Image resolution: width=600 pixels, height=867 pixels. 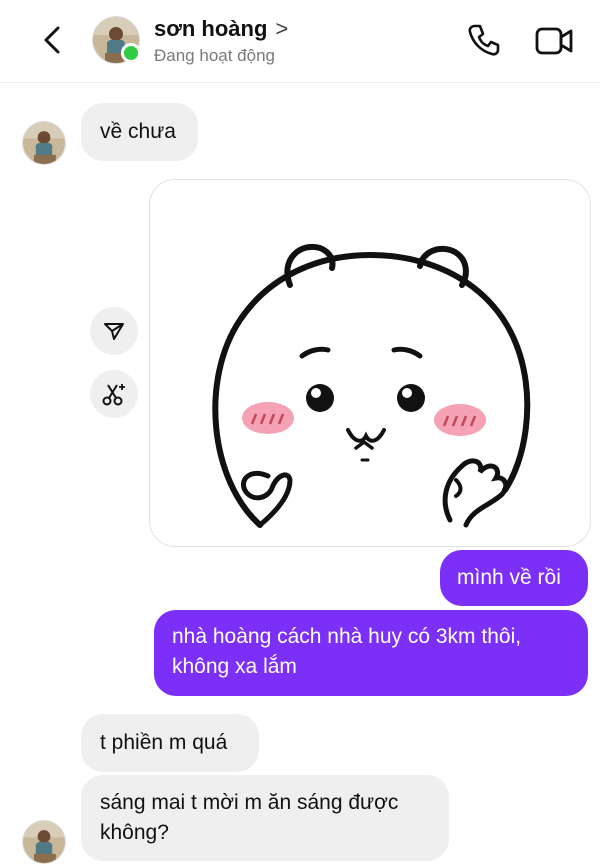 What do you see at coordinates (300, 41) in the screenshot?
I see `chat-header: sơn hoàng > Đang hoạt động` at bounding box center [300, 41].